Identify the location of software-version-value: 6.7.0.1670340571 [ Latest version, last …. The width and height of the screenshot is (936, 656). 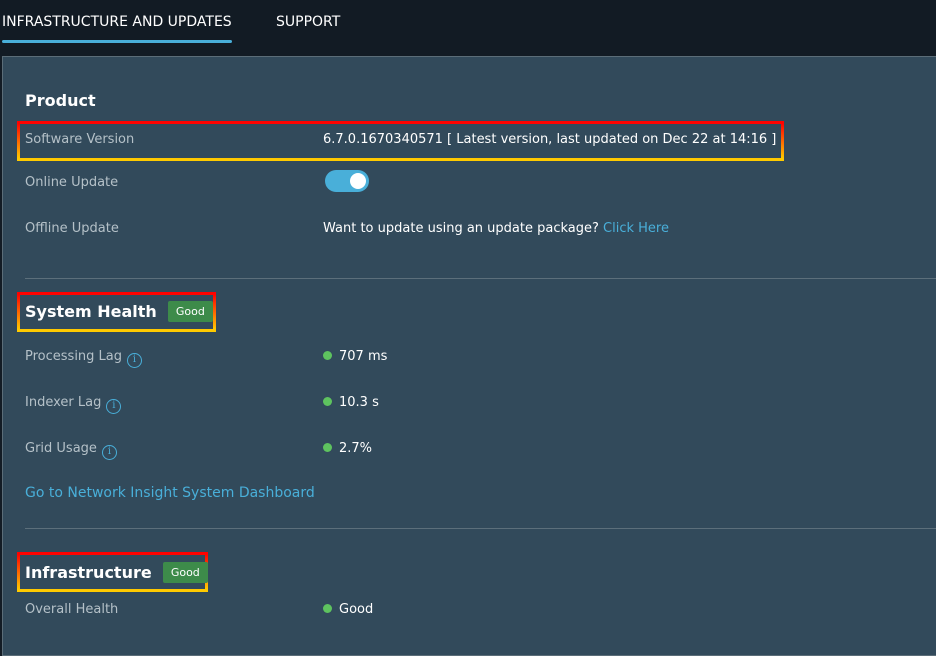
(550, 139).